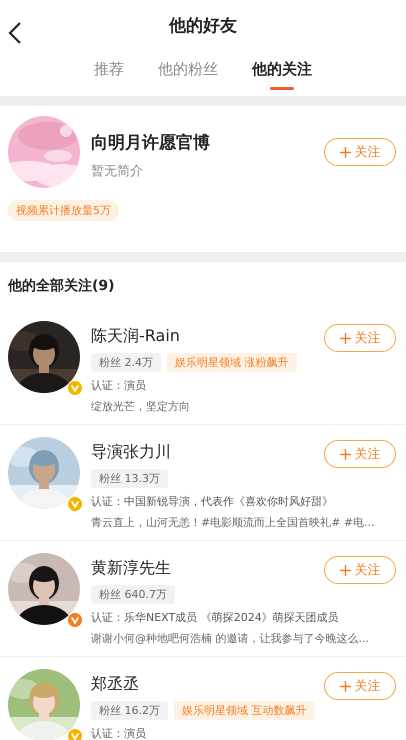 This screenshot has width=406, height=740. What do you see at coordinates (133, 594) in the screenshot?
I see `fans-count-tag: 粉丝 640.7万` at bounding box center [133, 594].